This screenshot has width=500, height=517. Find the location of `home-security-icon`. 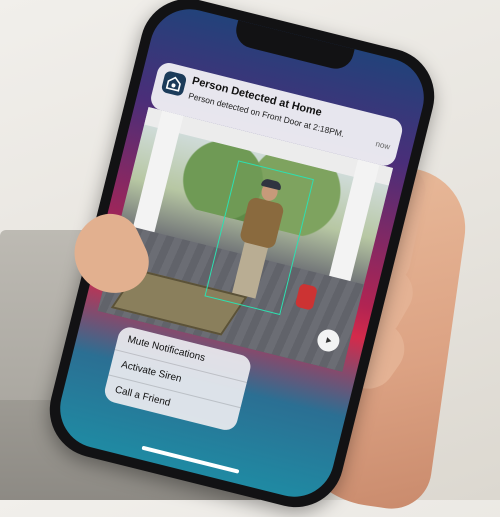

home-security-icon is located at coordinates (174, 83).